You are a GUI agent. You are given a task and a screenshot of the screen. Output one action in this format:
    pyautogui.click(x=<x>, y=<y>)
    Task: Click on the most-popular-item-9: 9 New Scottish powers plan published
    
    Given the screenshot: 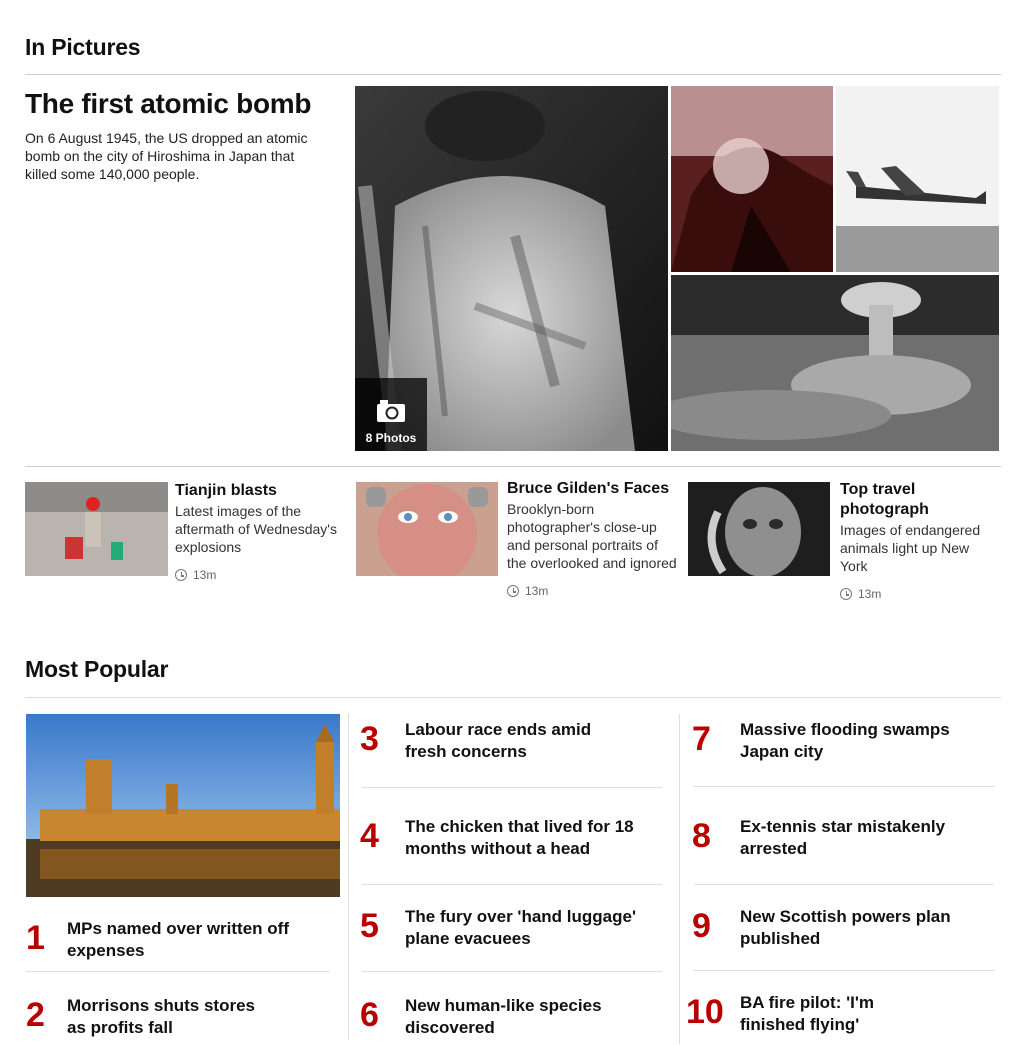 What is the action you would take?
    pyautogui.click(x=844, y=928)
    